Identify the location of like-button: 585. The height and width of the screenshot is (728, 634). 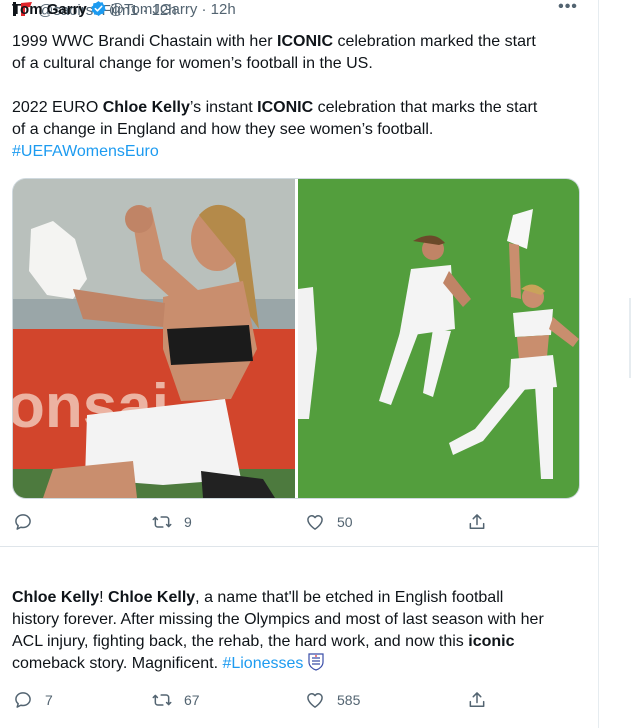
(332, 700).